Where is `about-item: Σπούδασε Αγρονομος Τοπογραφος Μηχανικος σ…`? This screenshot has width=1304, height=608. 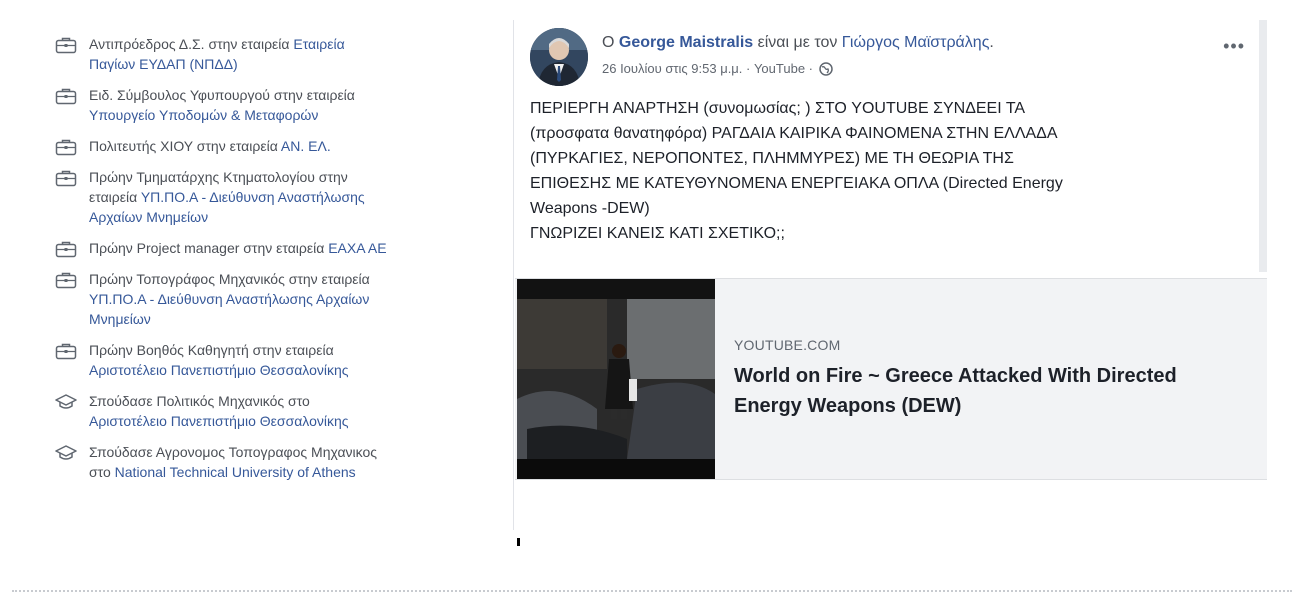
about-item: Σπούδασε Αγρονομος Τοπογραφος Μηχανικος σ… is located at coordinates (270, 462).